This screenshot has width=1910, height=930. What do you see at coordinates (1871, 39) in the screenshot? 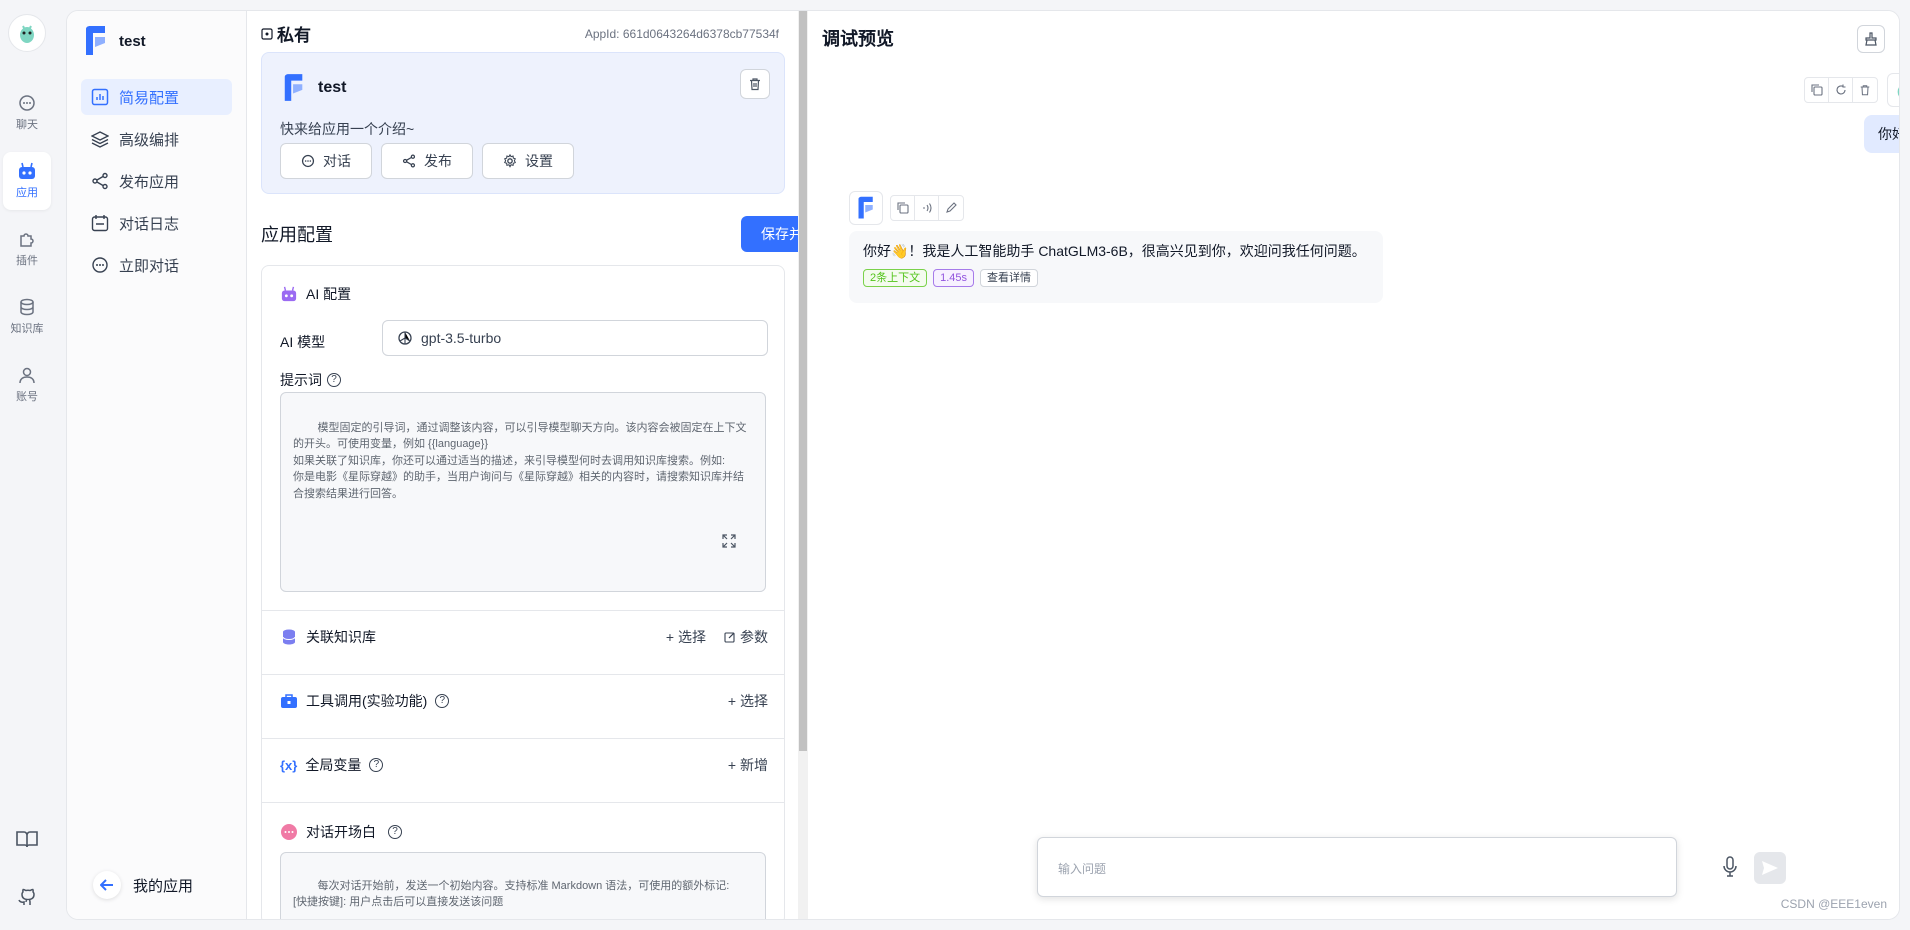
I see `clear-chat-button` at bounding box center [1871, 39].